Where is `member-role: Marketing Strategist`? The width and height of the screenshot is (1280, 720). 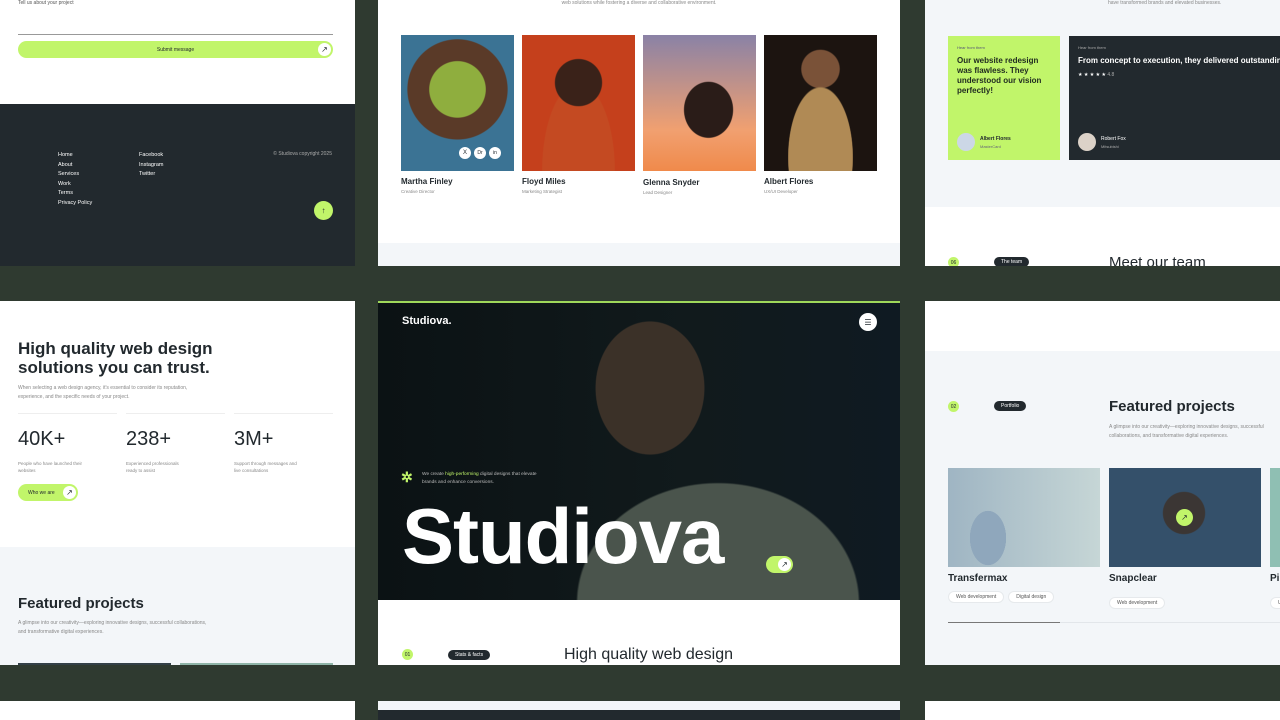 member-role: Marketing Strategist is located at coordinates (542, 191).